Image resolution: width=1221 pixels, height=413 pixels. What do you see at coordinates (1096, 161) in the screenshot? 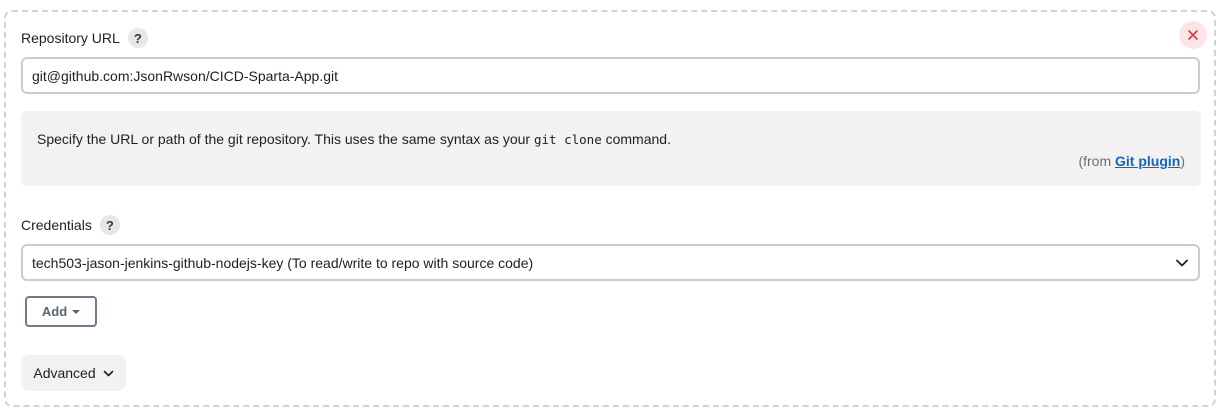
I see `from-prefix: (from` at bounding box center [1096, 161].